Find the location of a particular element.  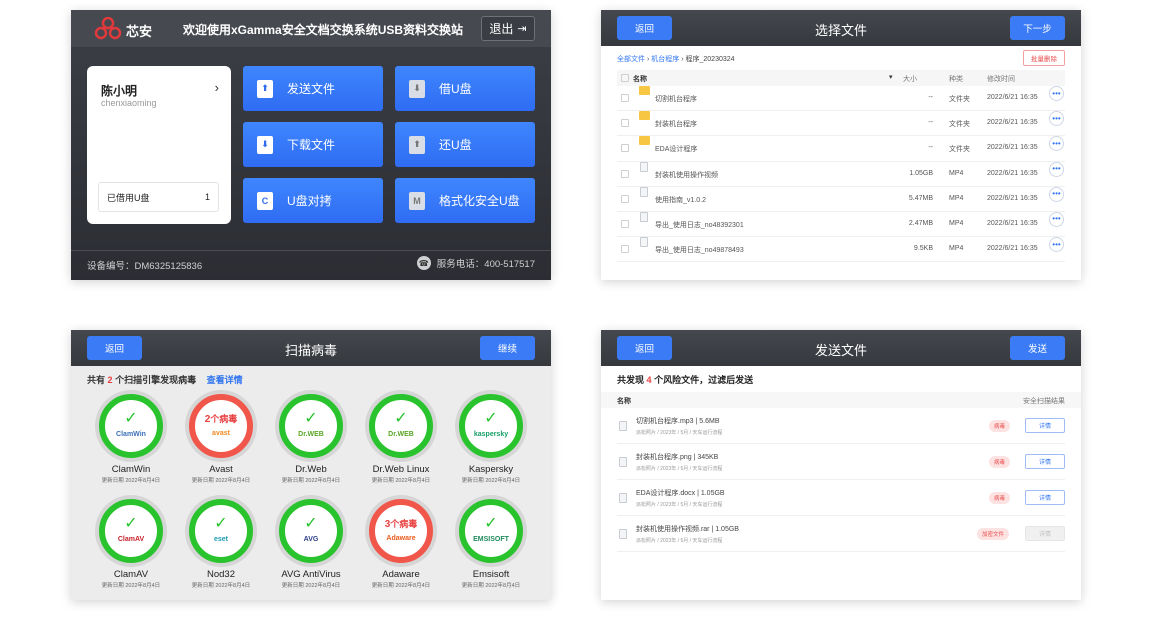

column-name: 名称 is located at coordinates (640, 79).